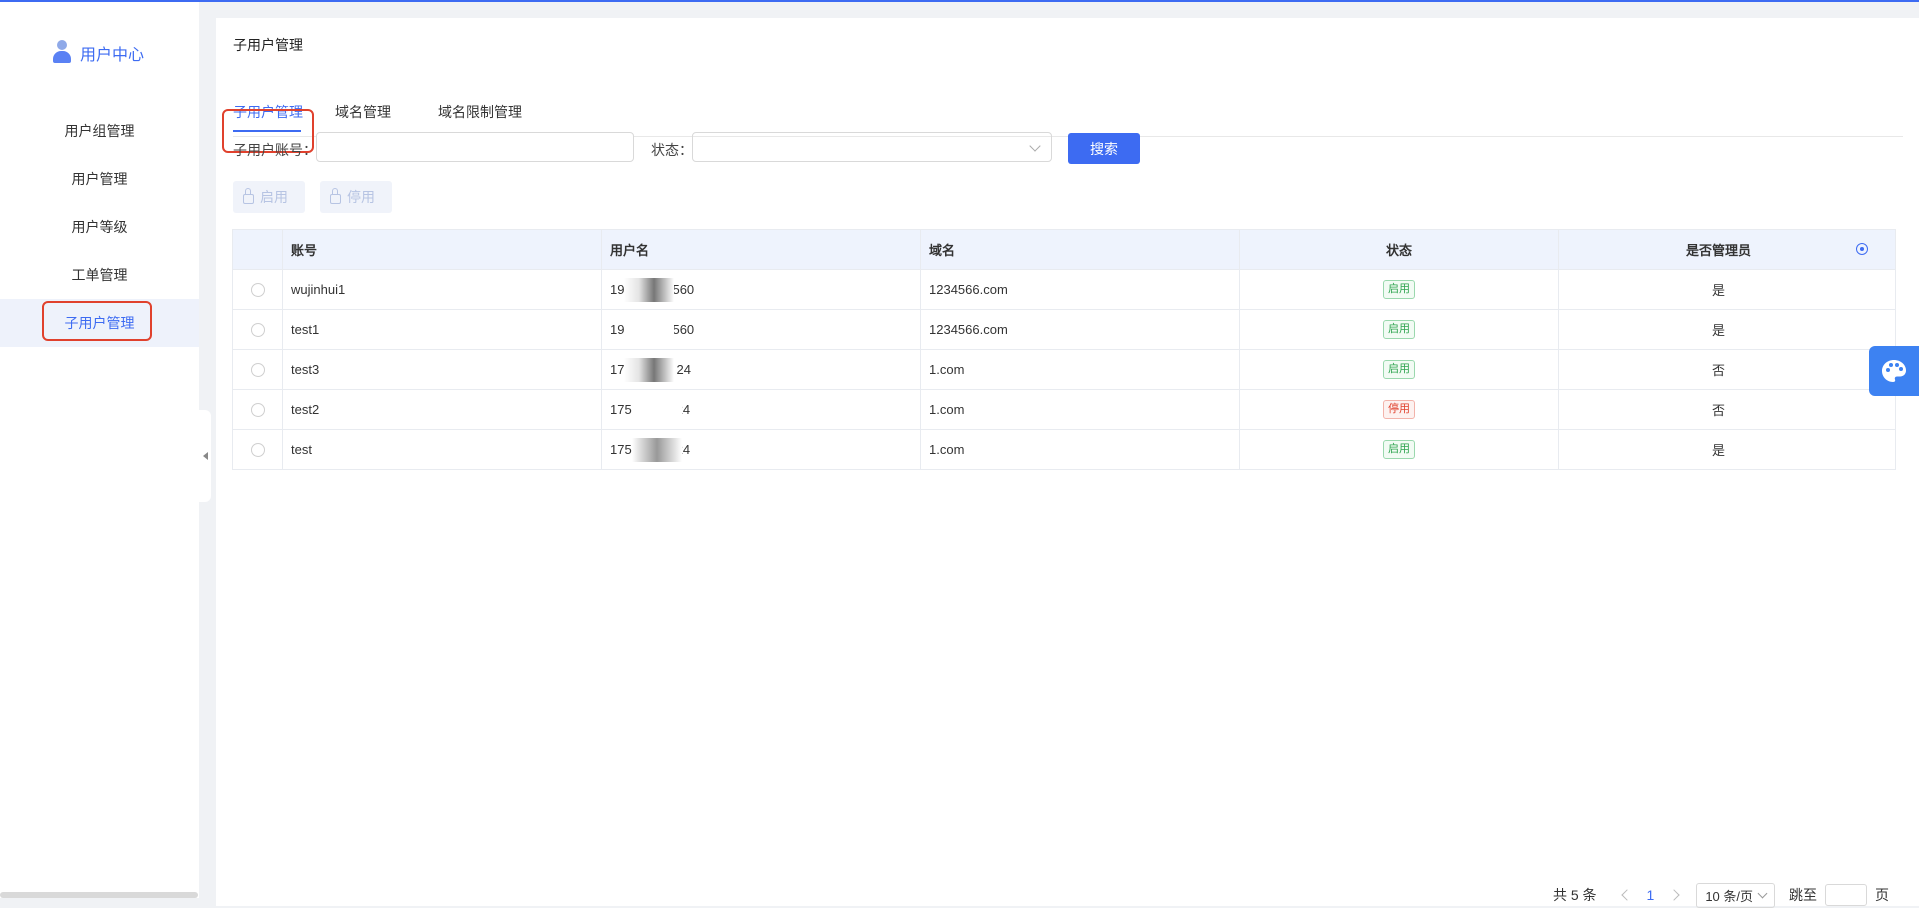 The width and height of the screenshot is (1919, 908). I want to click on theme-settings-button, so click(1894, 371).